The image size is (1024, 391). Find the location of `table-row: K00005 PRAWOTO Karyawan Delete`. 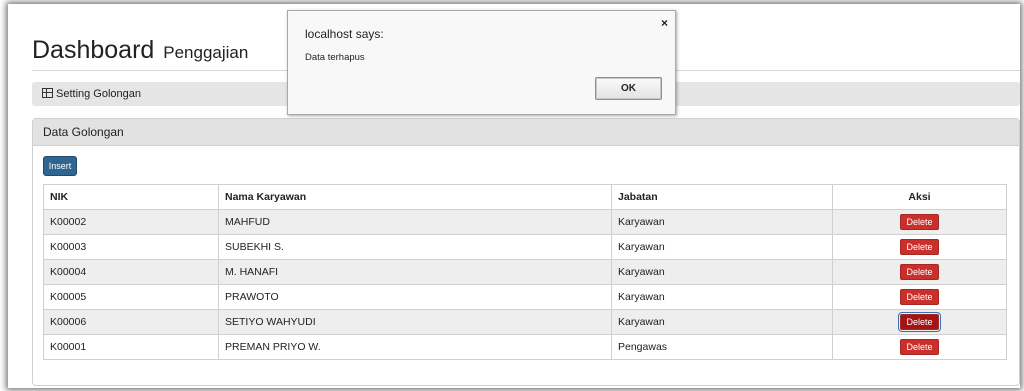

table-row: K00005 PRAWOTO Karyawan Delete is located at coordinates (525, 297).